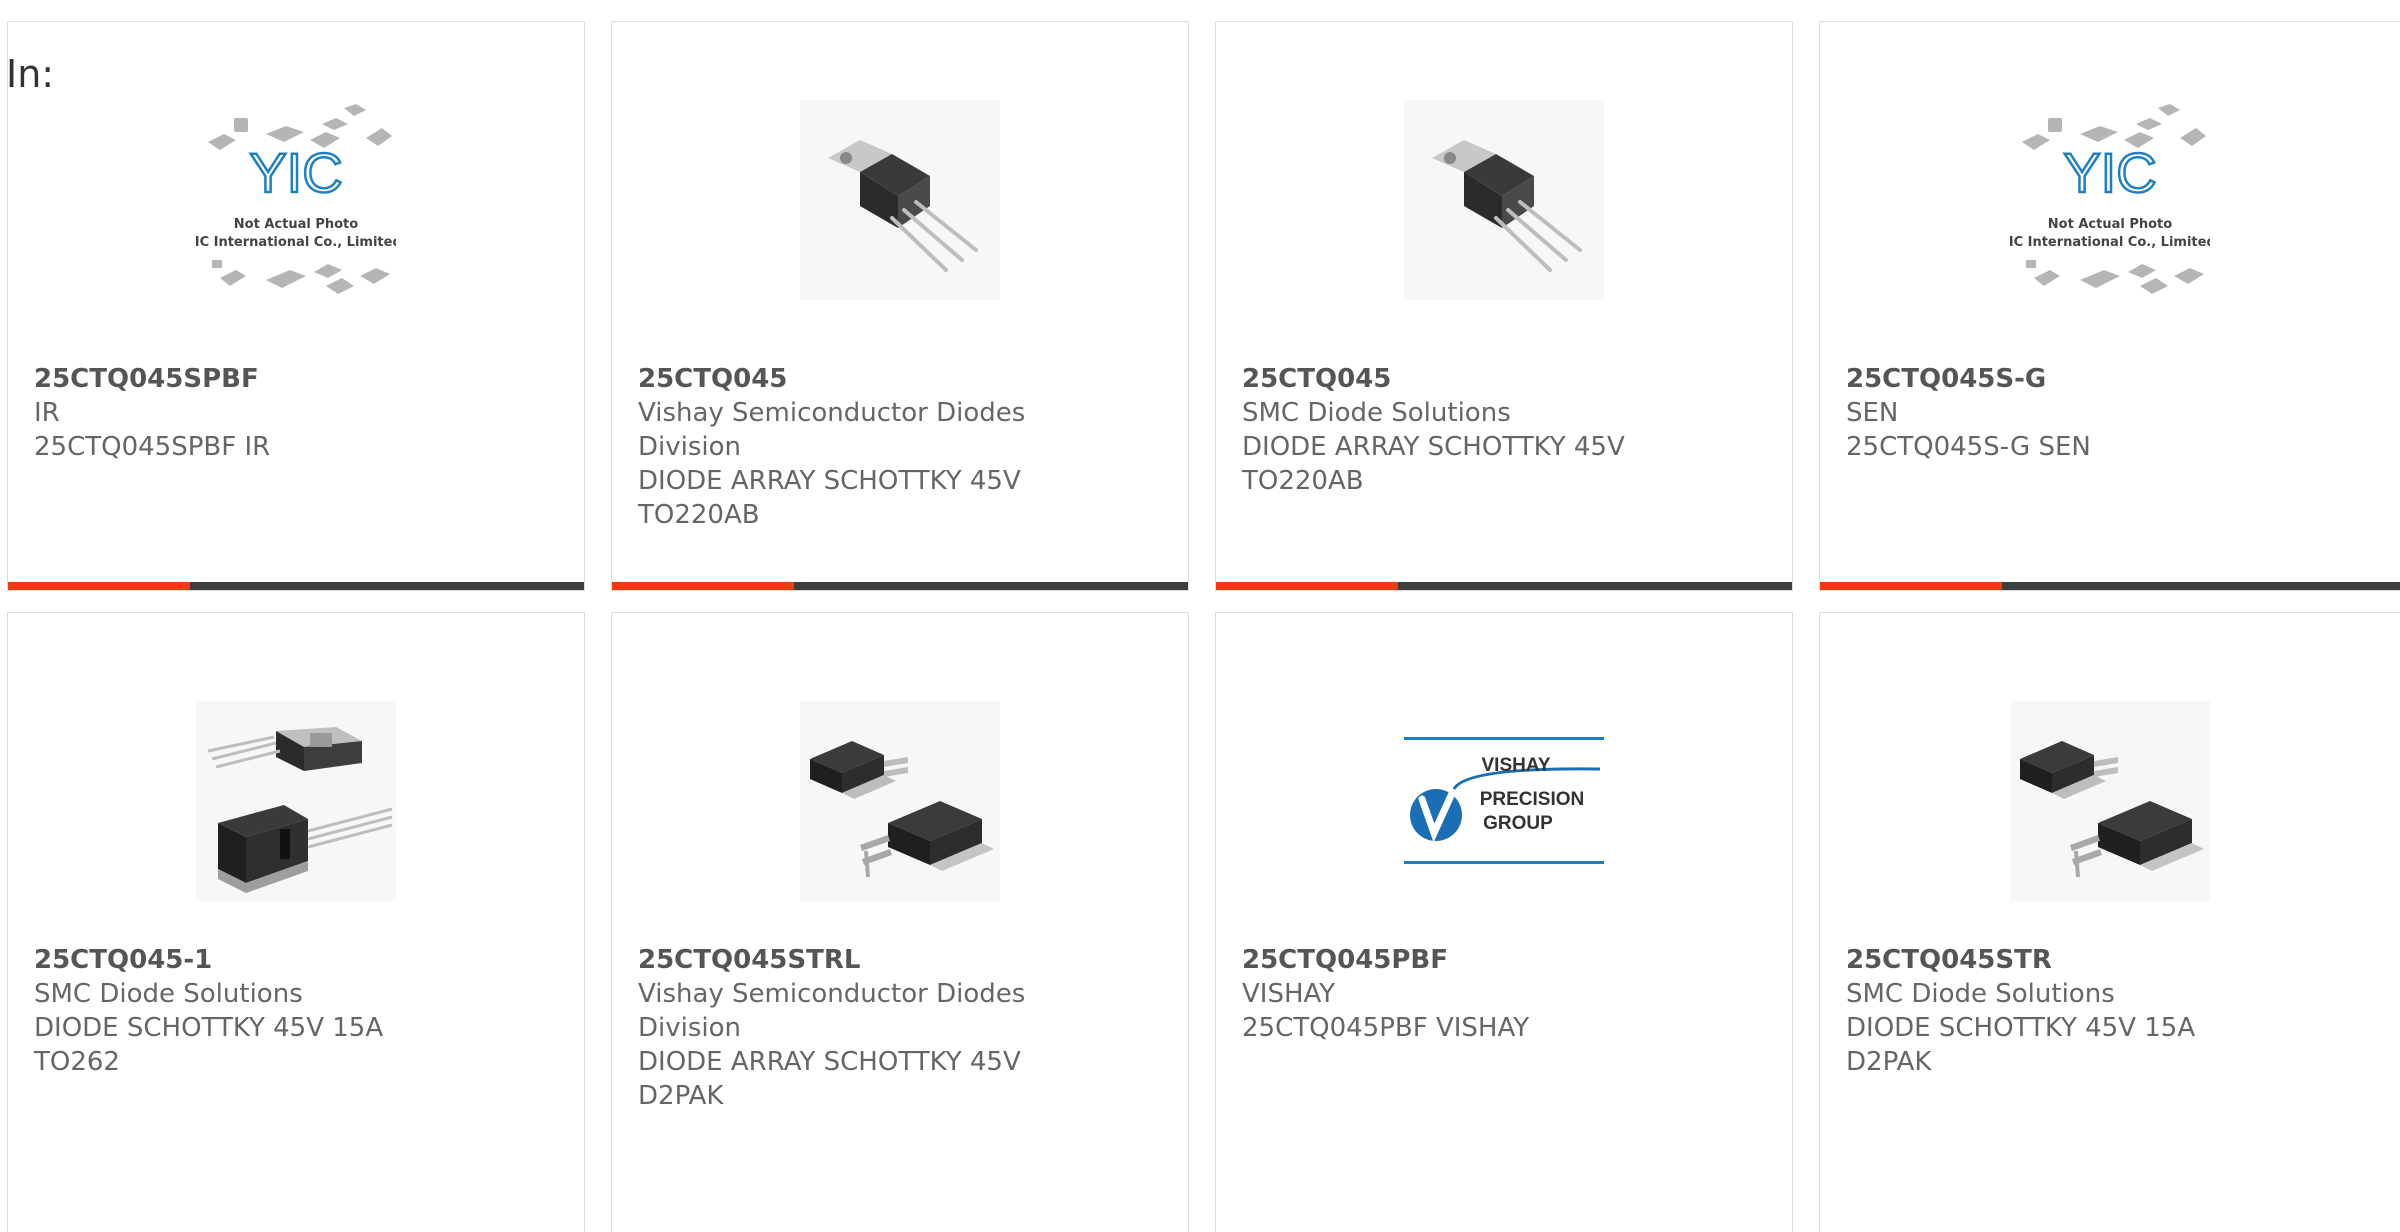 This screenshot has width=2400, height=1232. Describe the element at coordinates (1386, 1028) in the screenshot. I see `product-line: 25CTQ045PBF VISHAY` at that location.